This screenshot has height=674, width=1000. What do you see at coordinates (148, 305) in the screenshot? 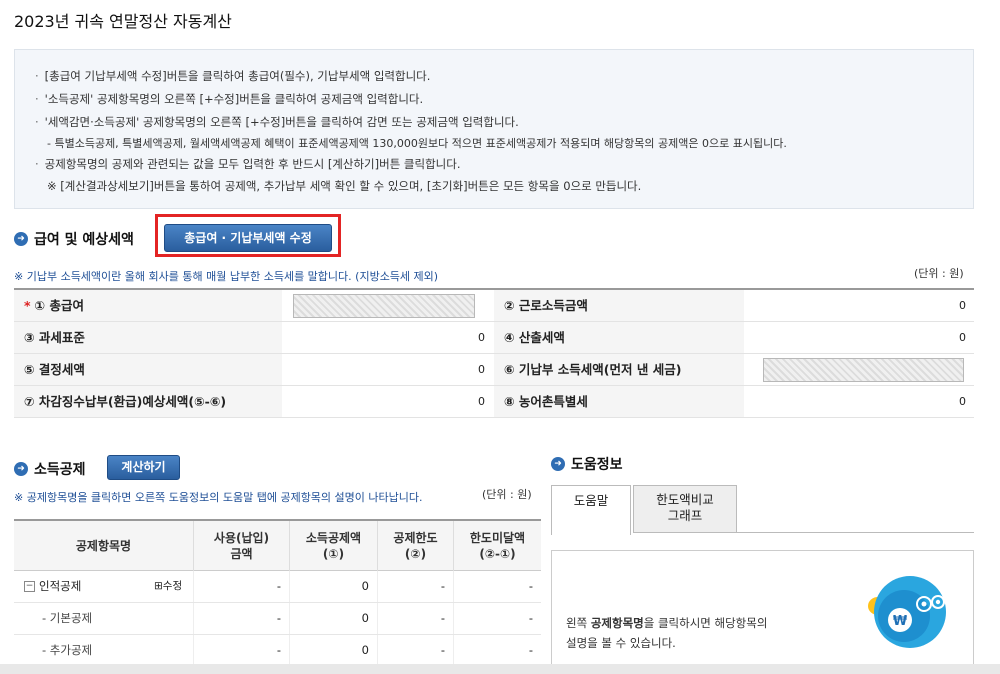
I see `summary-label: * ① 총급여` at bounding box center [148, 305].